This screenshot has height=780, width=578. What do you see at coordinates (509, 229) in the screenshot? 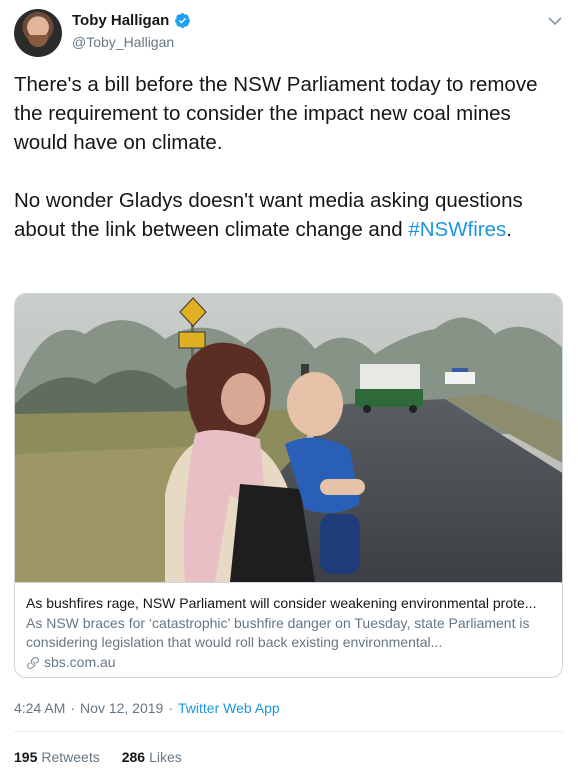
I see `tweet-text-run: .` at bounding box center [509, 229].